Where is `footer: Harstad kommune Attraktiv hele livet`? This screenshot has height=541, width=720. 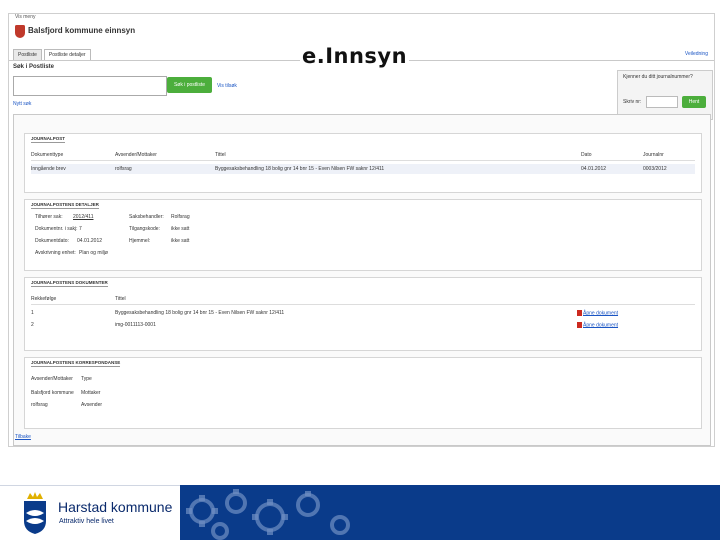 footer: Harstad kommune Attraktiv hele livet is located at coordinates (360, 513).